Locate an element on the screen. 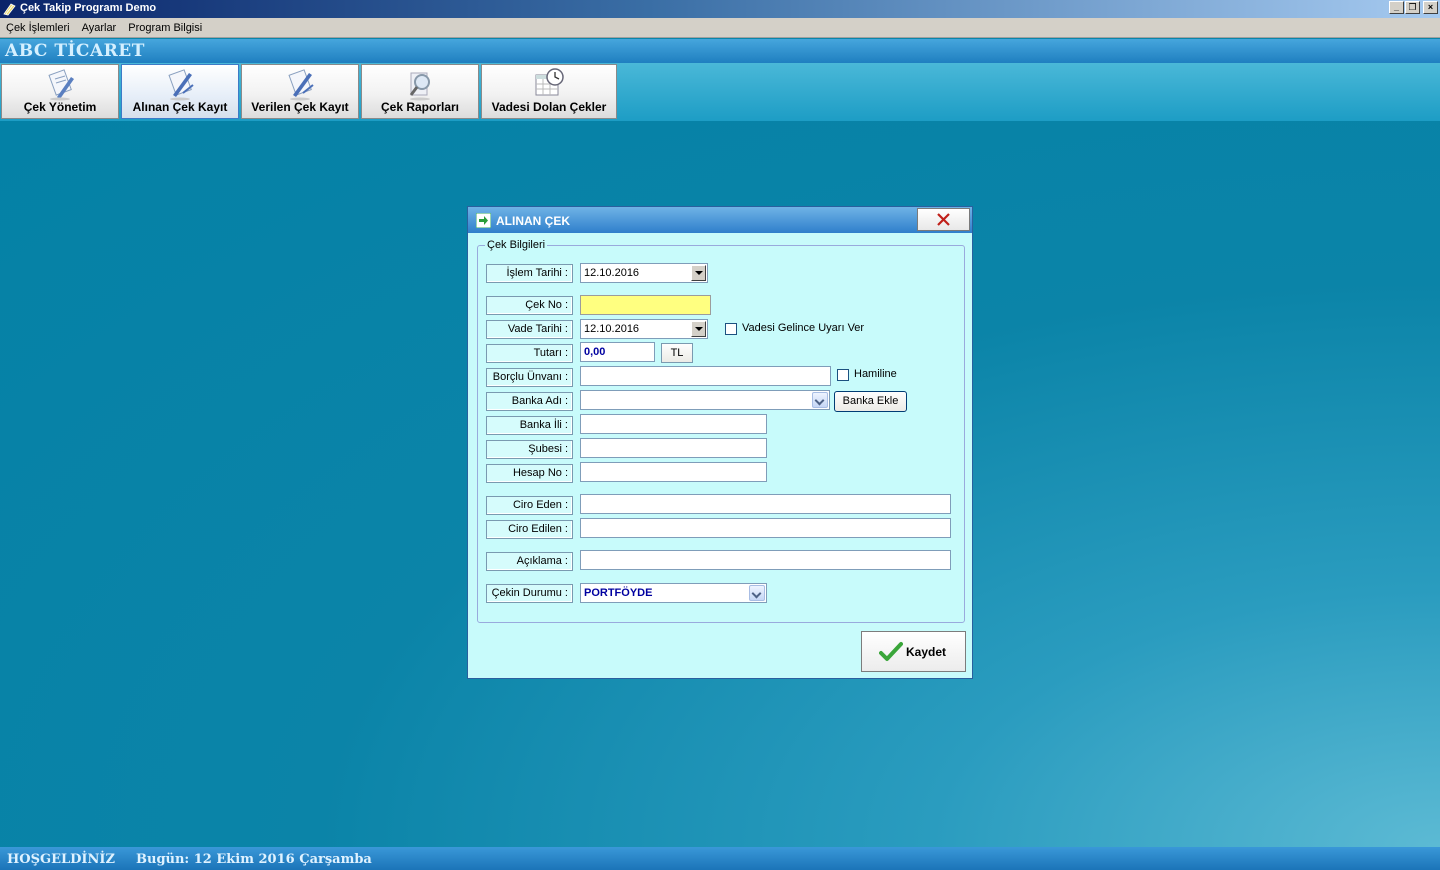  cek-yonetim-button: Çek Yönetim is located at coordinates (60, 91).